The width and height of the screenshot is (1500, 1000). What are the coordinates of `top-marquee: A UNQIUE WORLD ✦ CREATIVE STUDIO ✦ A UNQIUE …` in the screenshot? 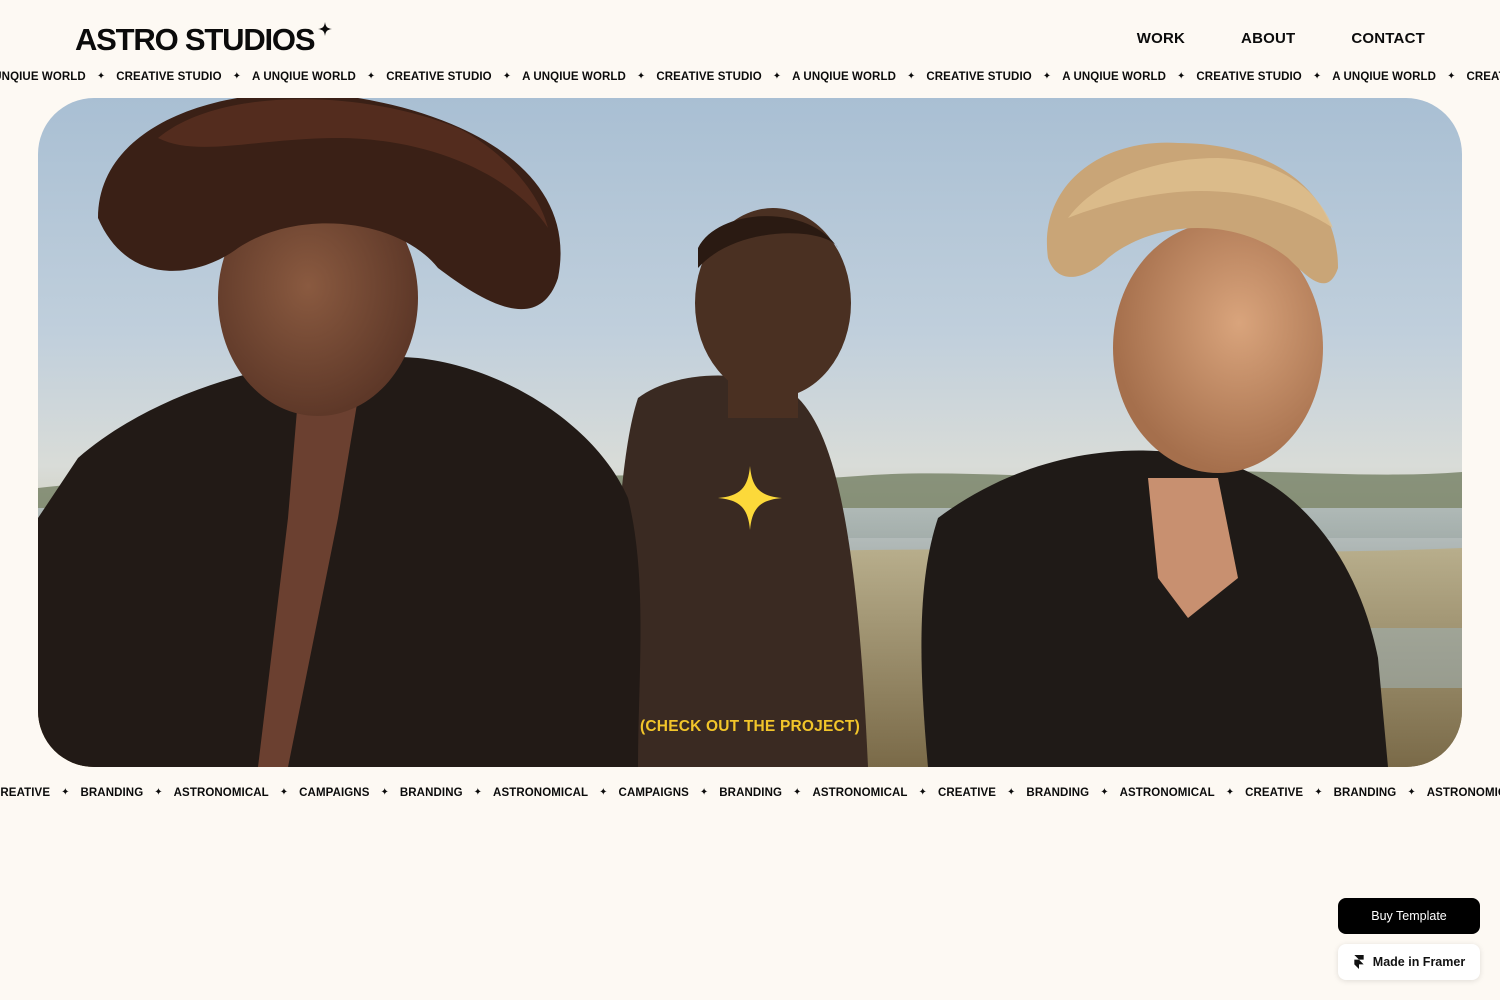 It's located at (750, 77).